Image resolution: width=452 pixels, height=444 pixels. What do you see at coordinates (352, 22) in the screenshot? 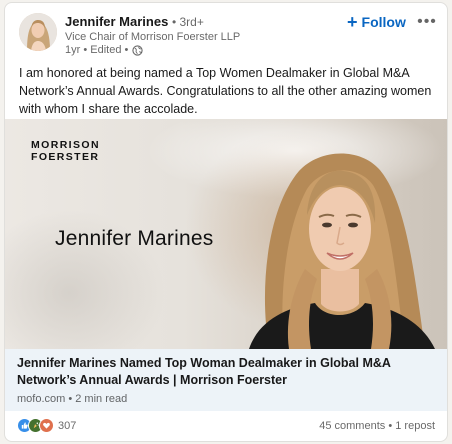
I see `plus-icon: +` at bounding box center [352, 22].